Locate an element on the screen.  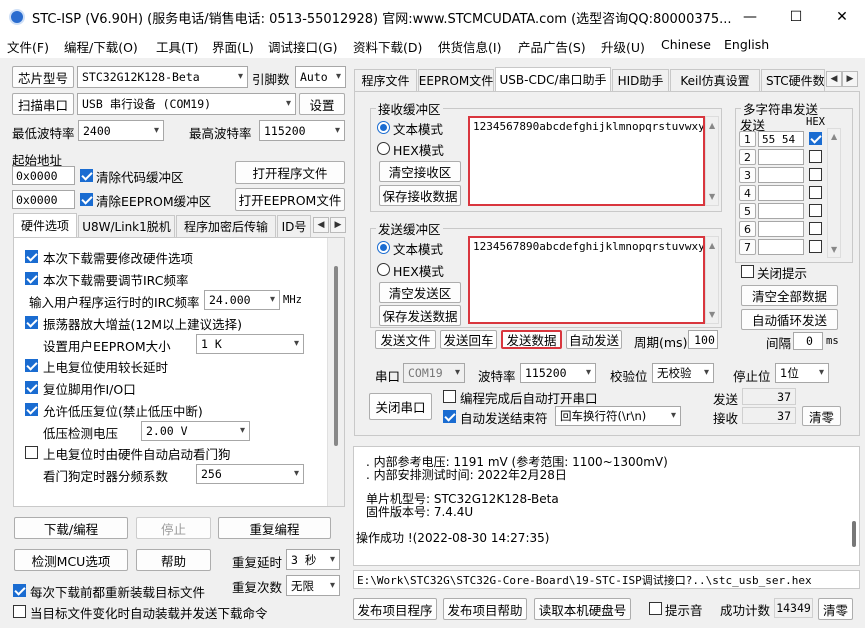
irc-frequency-select: 24.000 ▾ is located at coordinates (242, 300).